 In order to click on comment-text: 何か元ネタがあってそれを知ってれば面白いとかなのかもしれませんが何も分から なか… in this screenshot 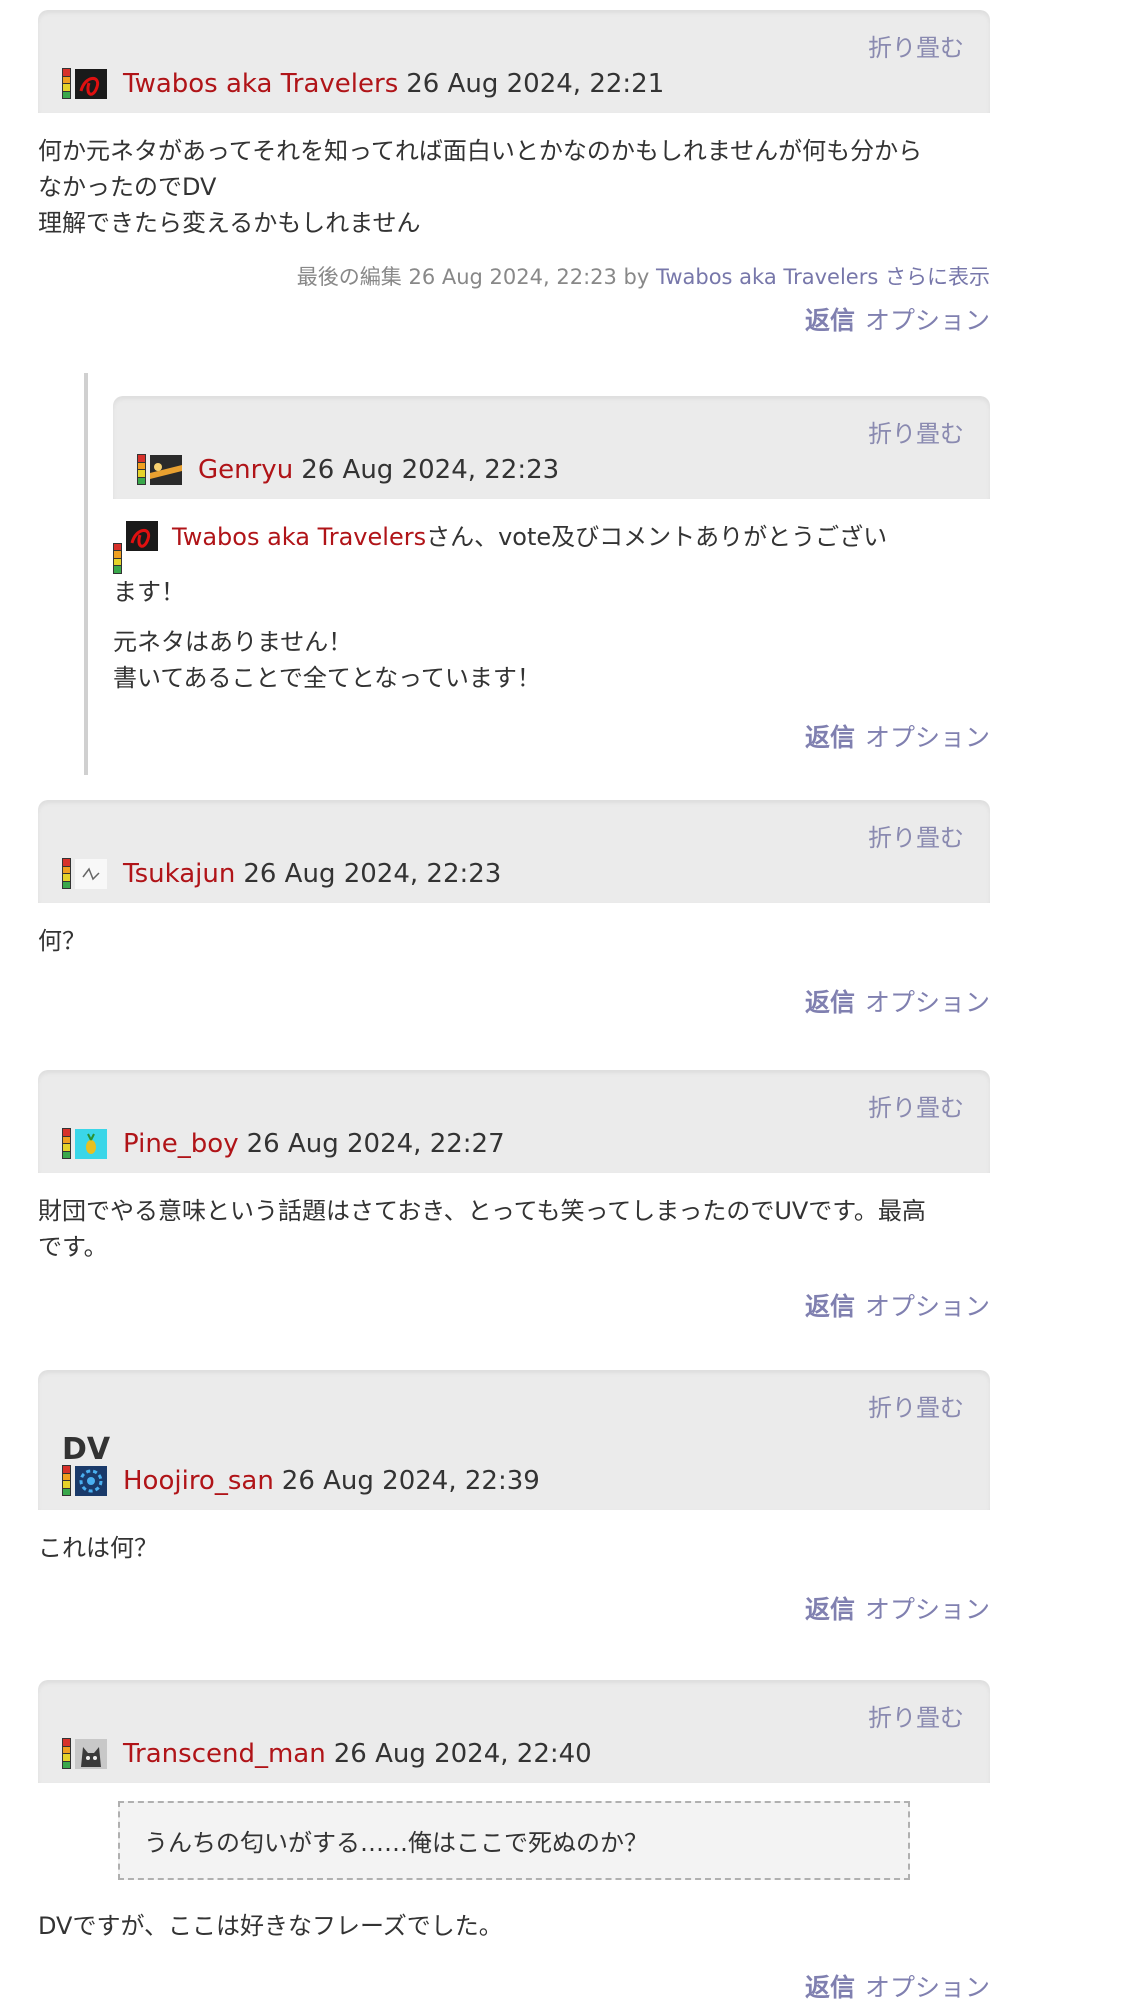, I will do `click(480, 187)`.